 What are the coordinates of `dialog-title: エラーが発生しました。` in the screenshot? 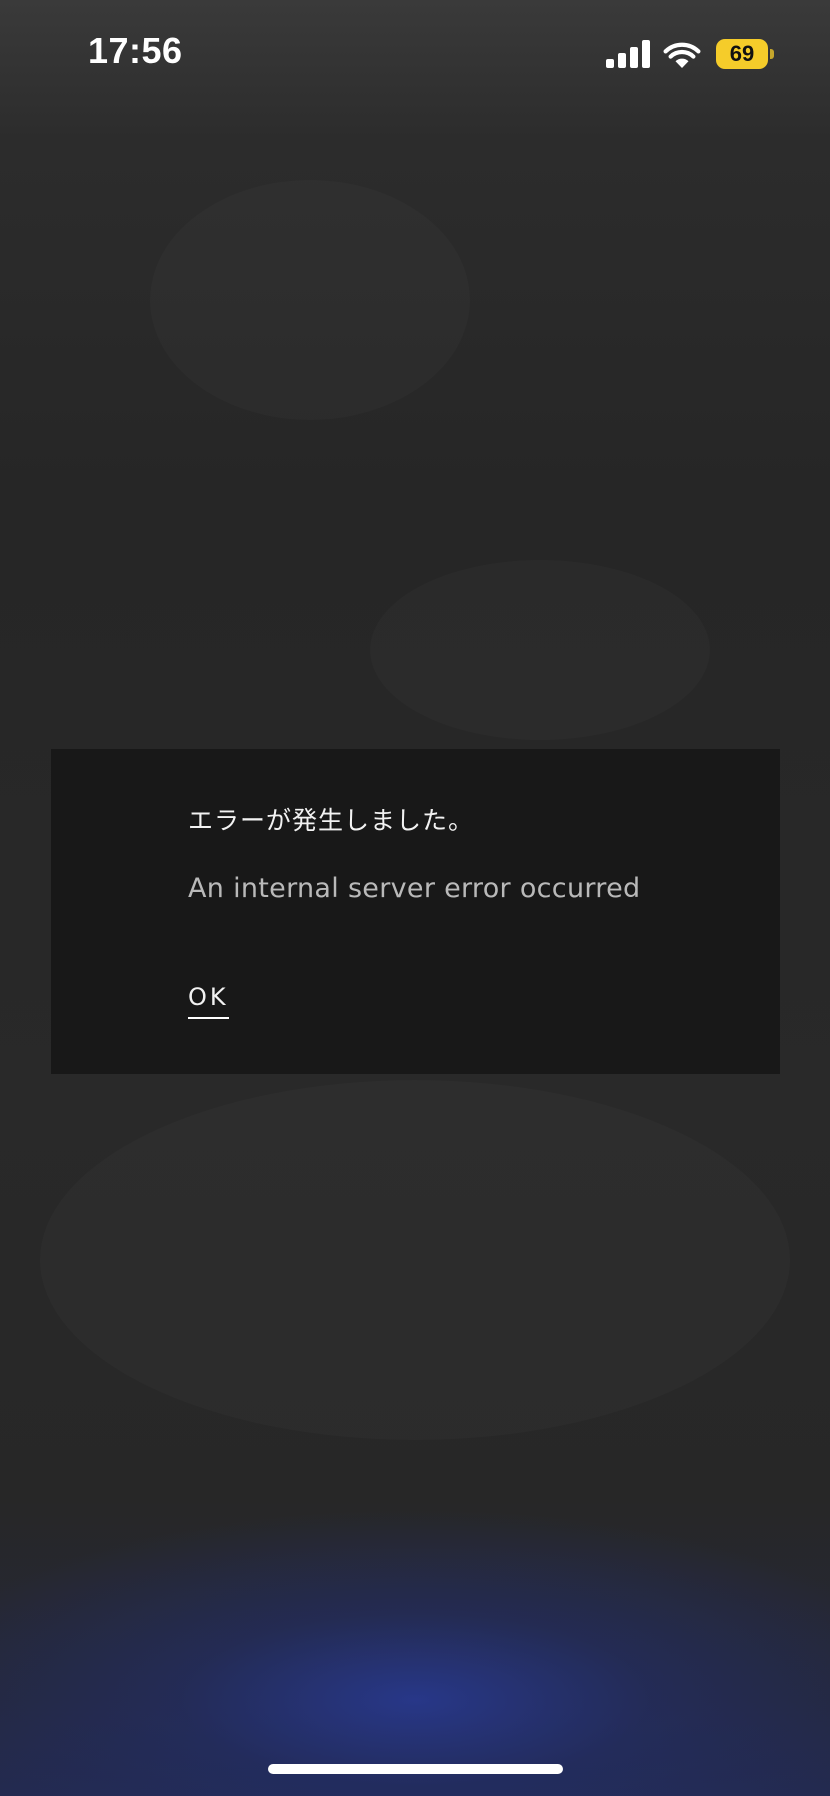 It's located at (331, 820).